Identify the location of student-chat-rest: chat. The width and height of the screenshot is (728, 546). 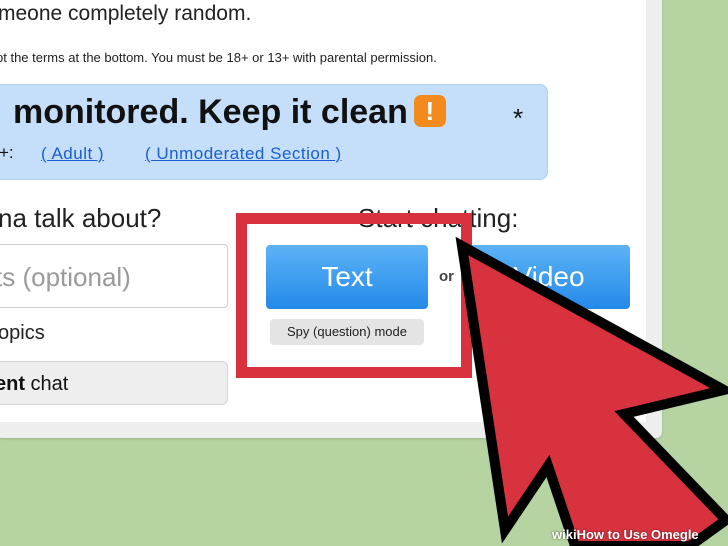
(47, 384).